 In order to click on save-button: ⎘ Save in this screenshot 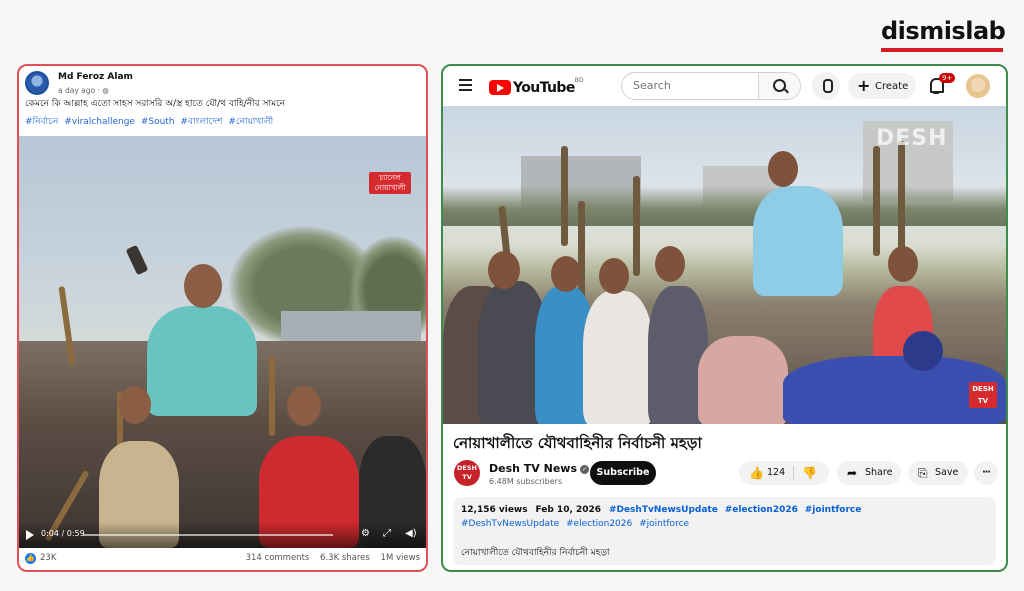, I will do `click(938, 473)`.